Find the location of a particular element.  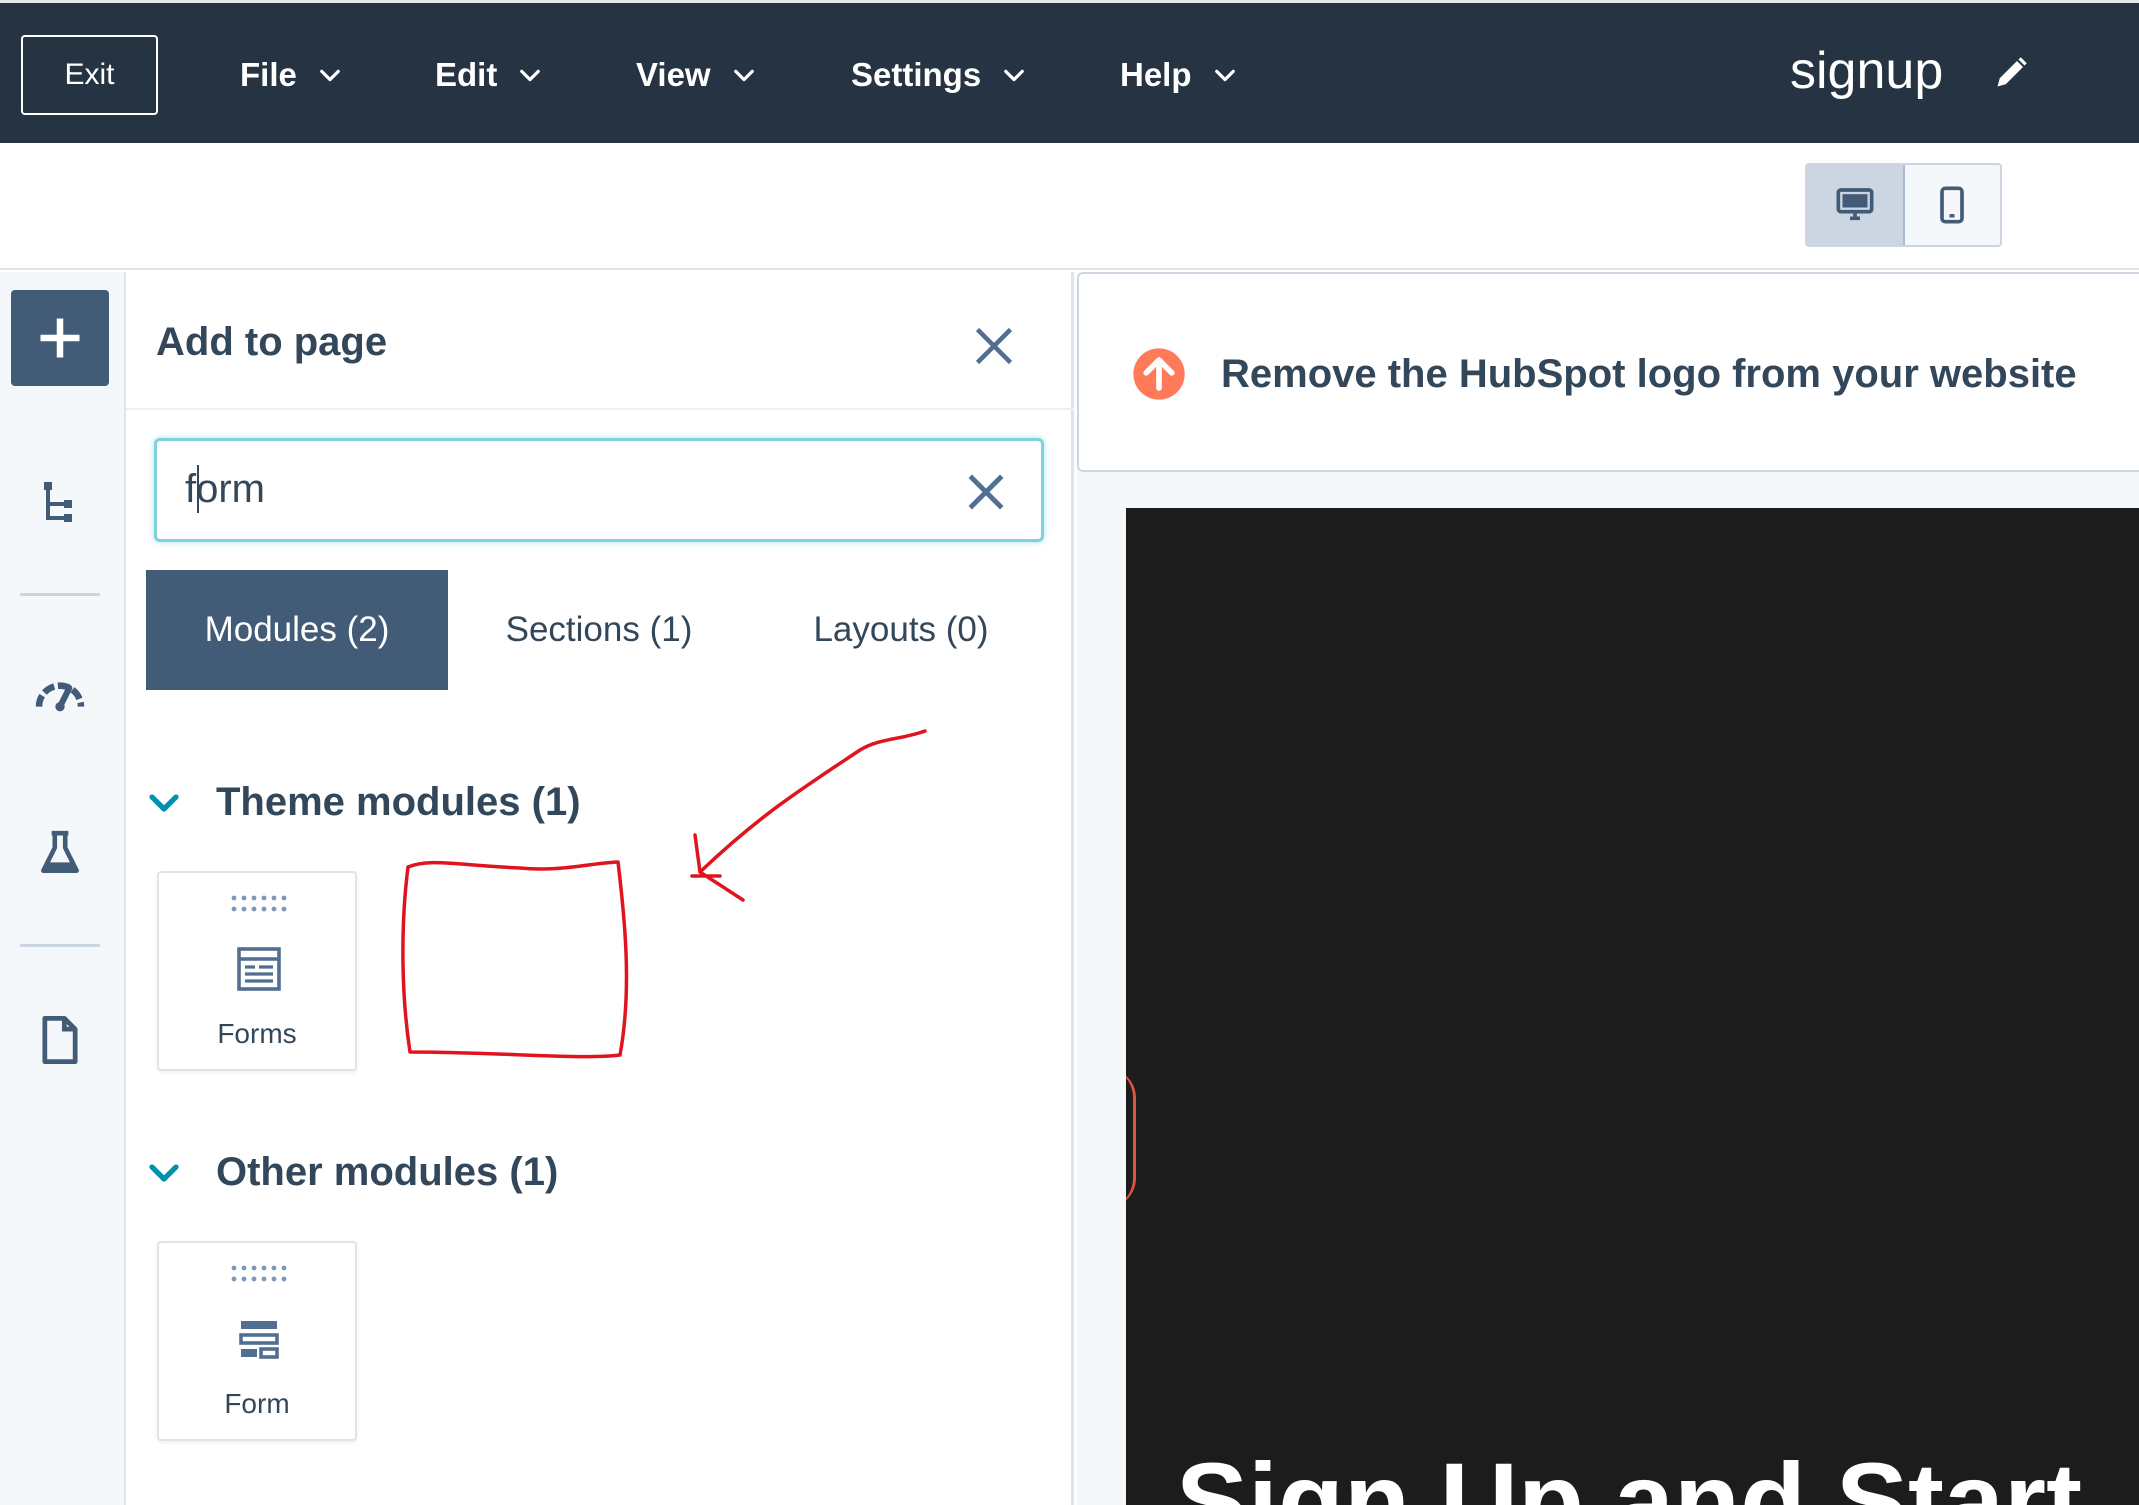

menu-edit: Edit is located at coordinates (488, 75).